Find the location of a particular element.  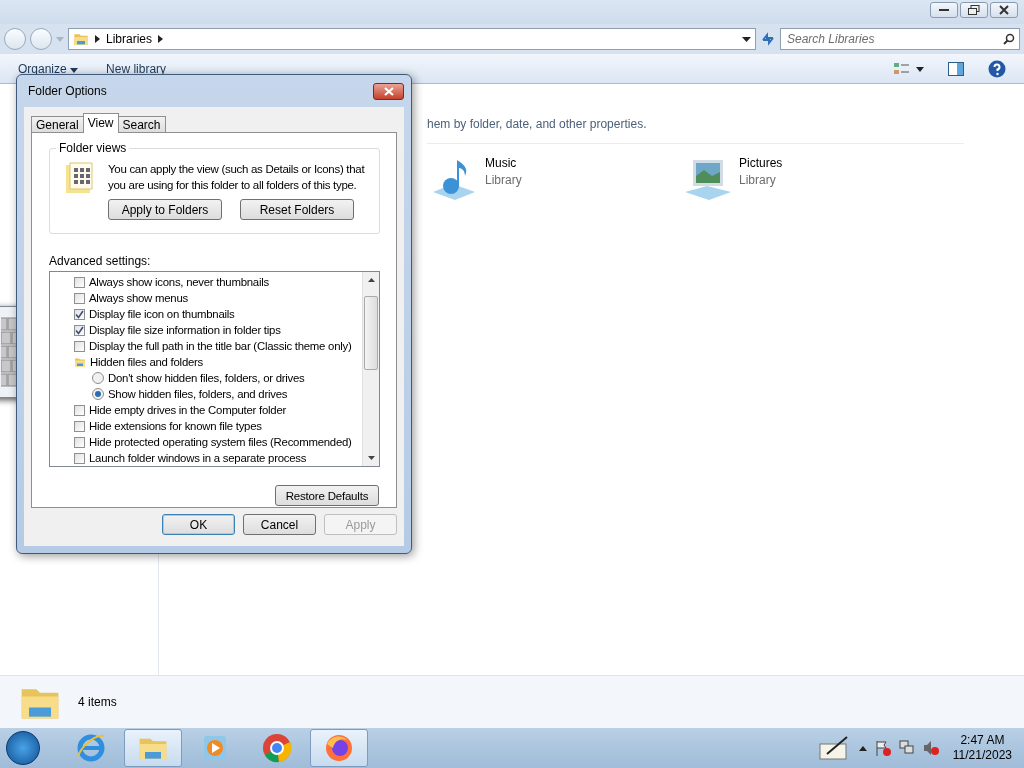

minimize-button is located at coordinates (944, 10).